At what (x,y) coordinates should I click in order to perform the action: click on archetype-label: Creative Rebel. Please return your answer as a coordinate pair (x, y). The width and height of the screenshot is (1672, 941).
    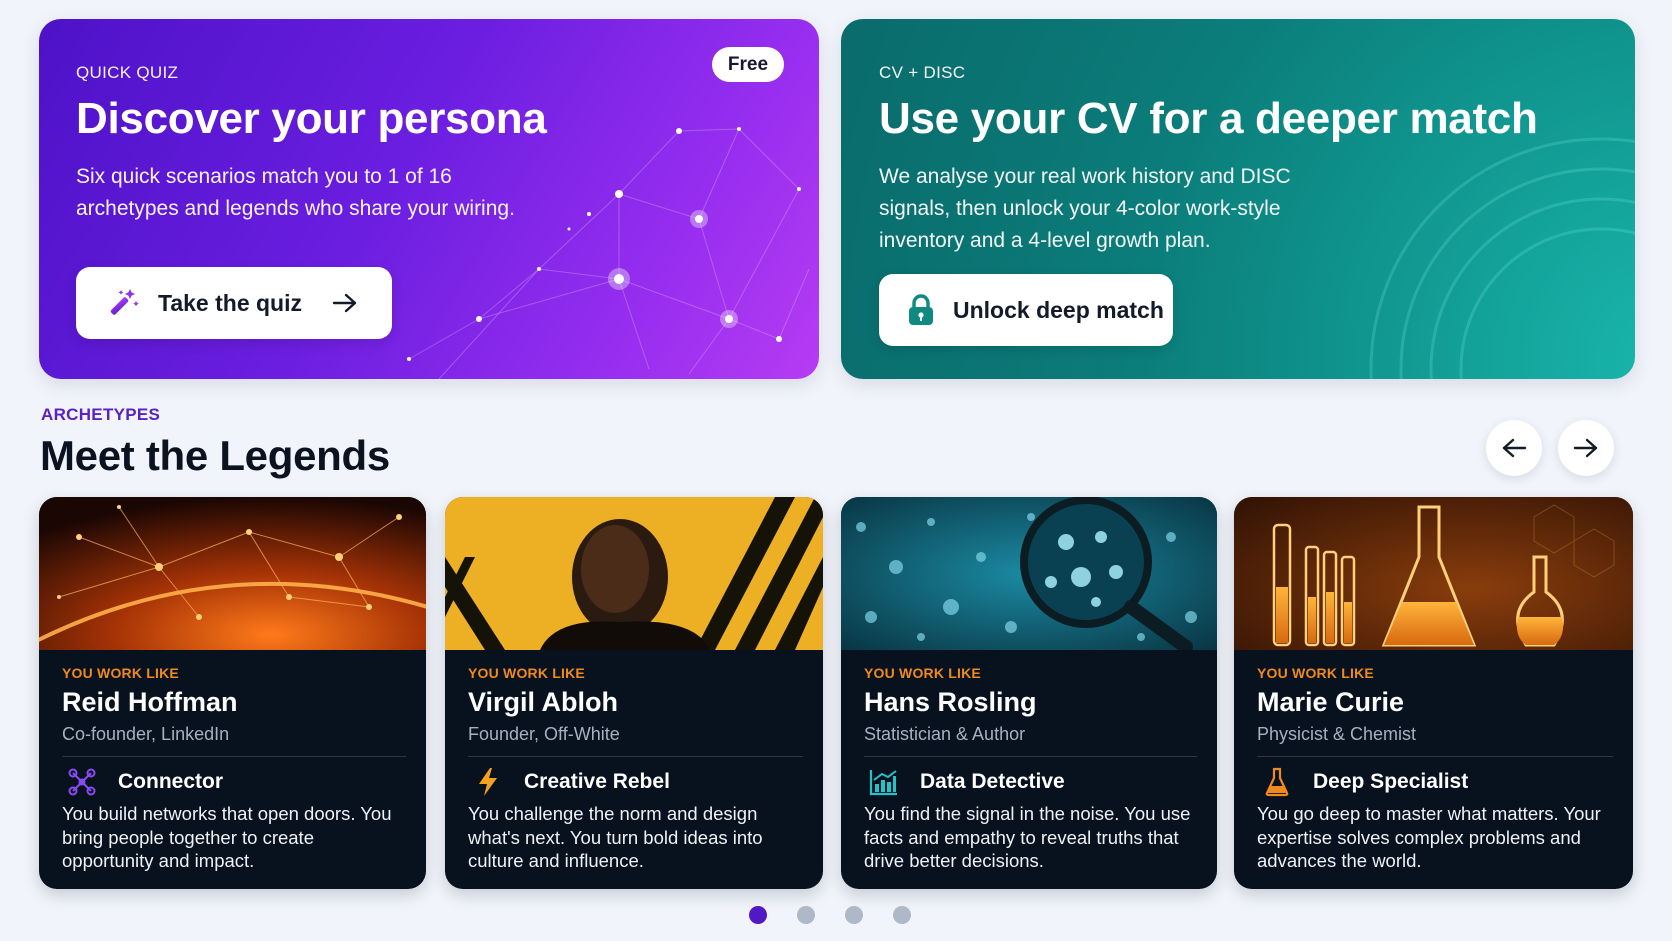
    Looking at the image, I should click on (597, 781).